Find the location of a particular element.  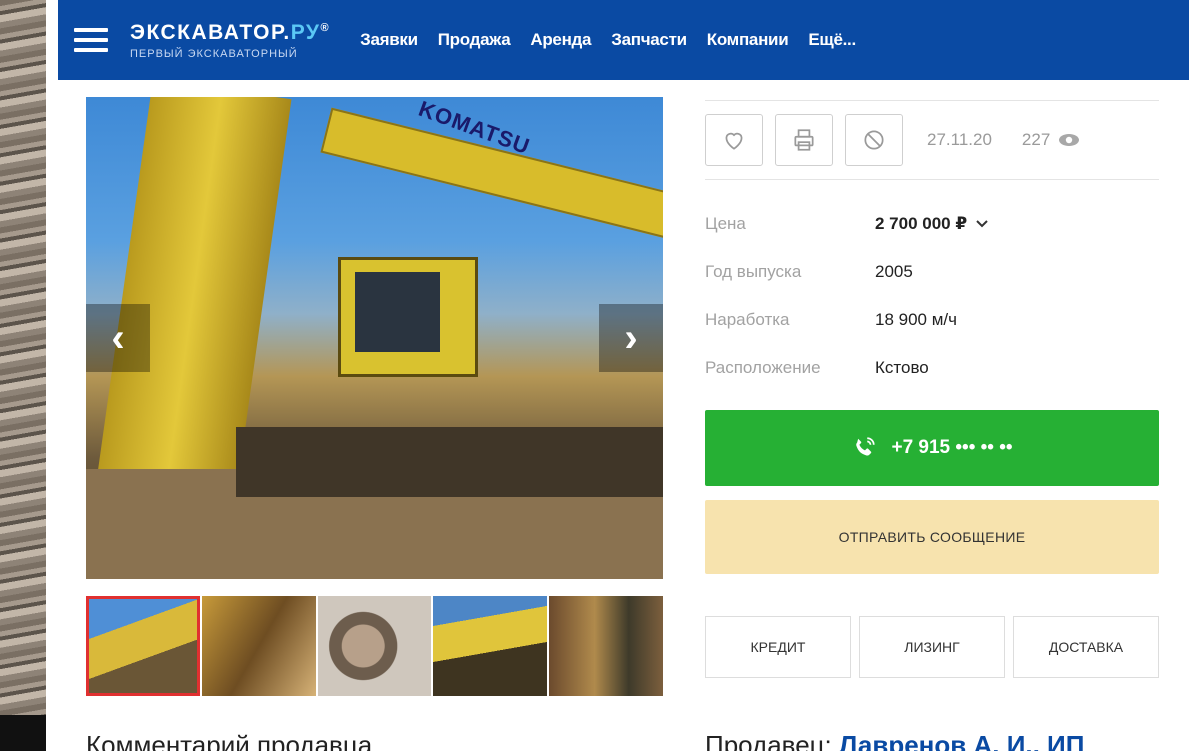

view-count: 227 is located at coordinates (1051, 140).